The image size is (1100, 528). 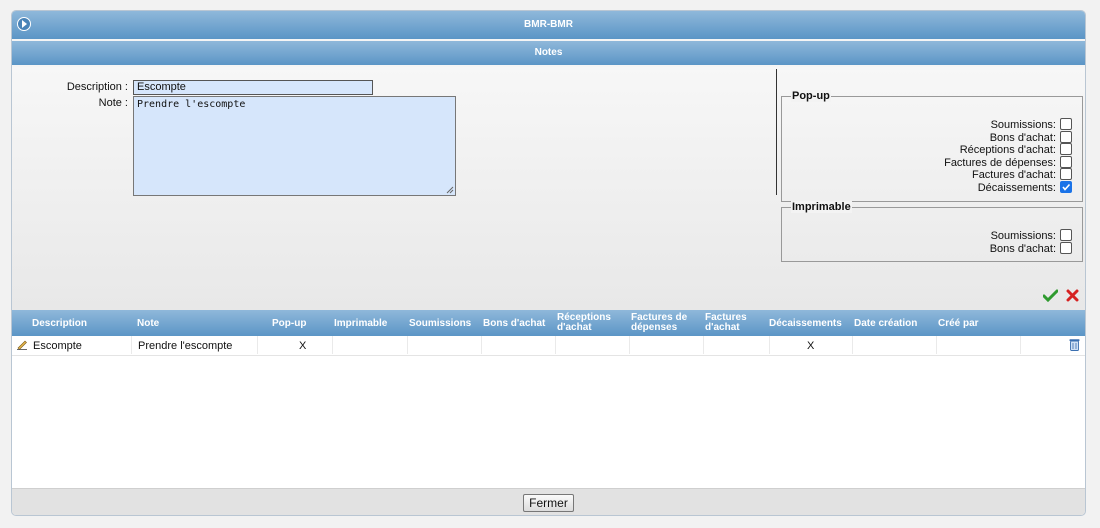 I want to click on imprimable-fieldset: Imprimable Soumissions: Bons d'achat:, so click(x=932, y=231).